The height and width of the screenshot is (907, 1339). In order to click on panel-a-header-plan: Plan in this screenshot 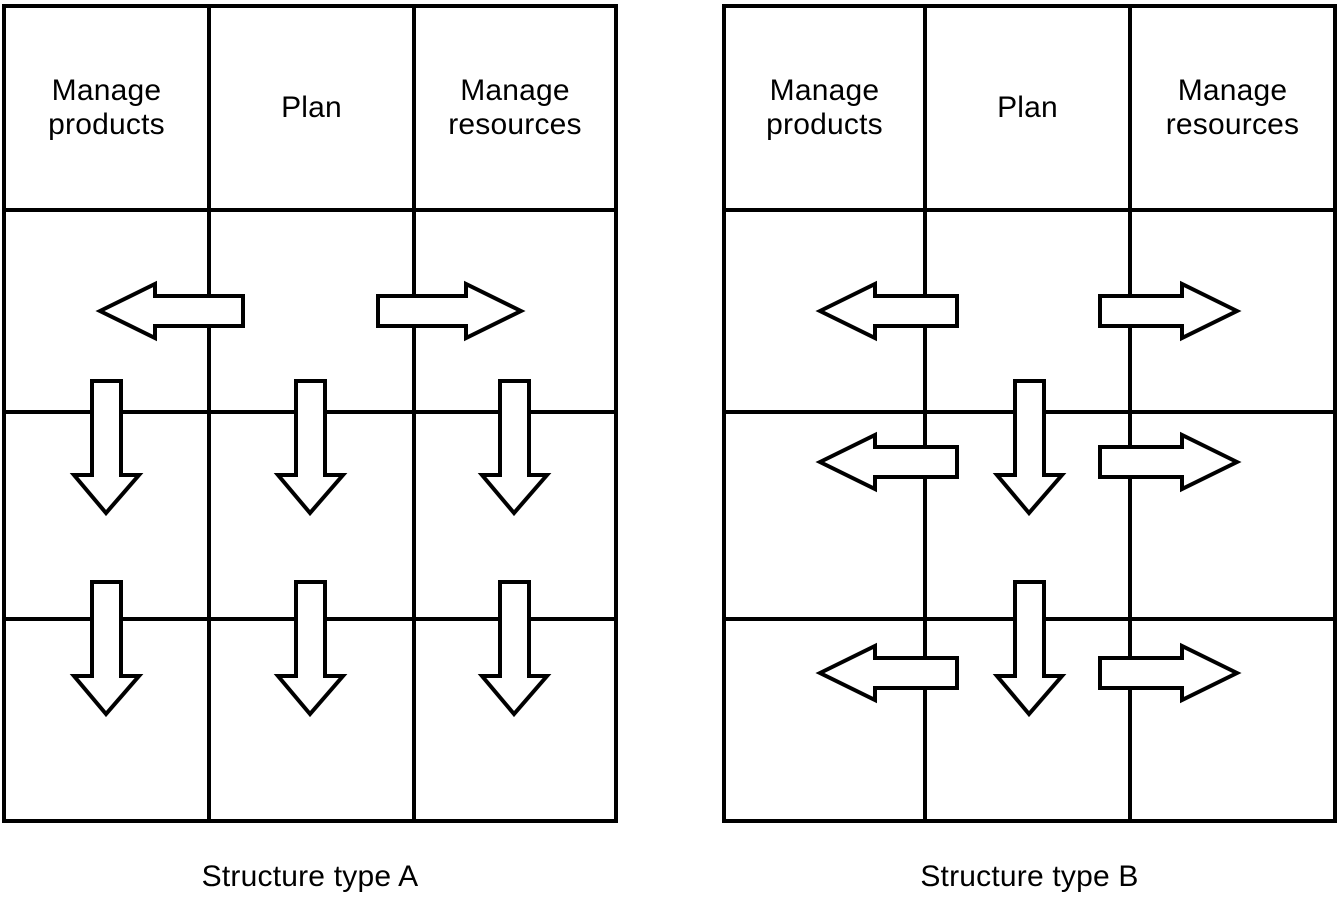, I will do `click(311, 108)`.